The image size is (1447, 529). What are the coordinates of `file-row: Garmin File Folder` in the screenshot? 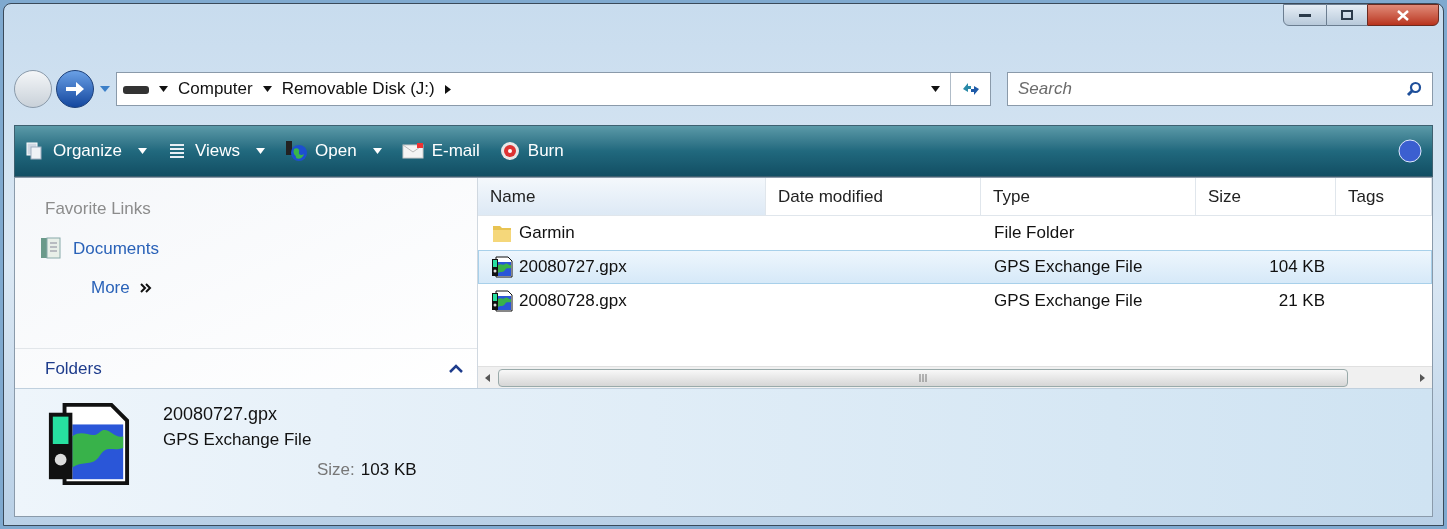 It's located at (955, 233).